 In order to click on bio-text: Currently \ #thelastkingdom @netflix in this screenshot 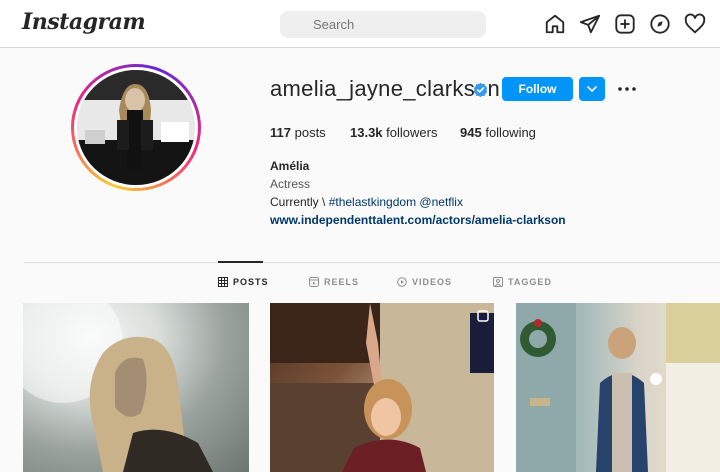, I will do `click(366, 202)`.